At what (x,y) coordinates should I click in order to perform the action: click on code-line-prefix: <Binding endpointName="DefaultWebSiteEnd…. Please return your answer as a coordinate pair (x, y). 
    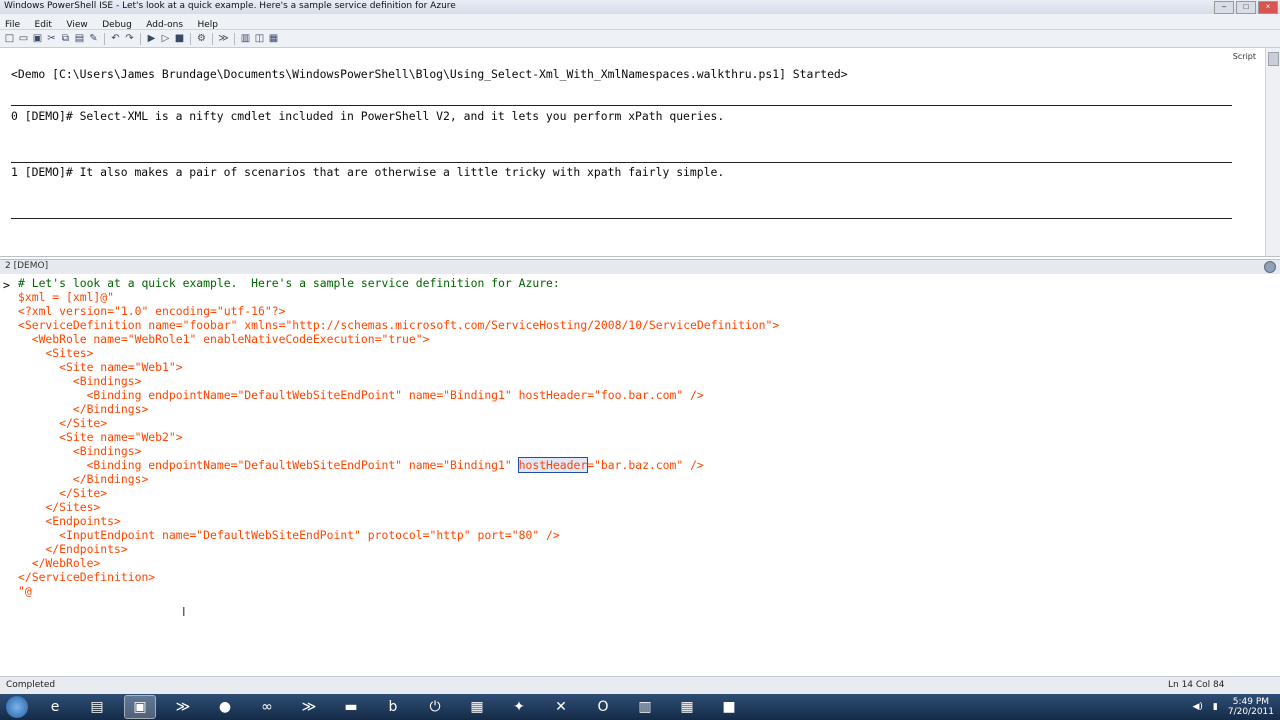
    Looking at the image, I should click on (268, 465).